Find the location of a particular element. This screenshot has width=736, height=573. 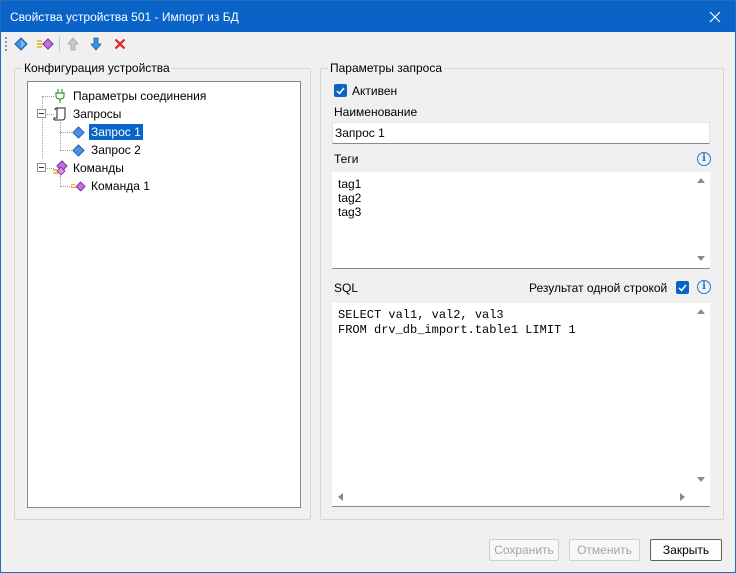

sql-label: SQL is located at coordinates (346, 288).